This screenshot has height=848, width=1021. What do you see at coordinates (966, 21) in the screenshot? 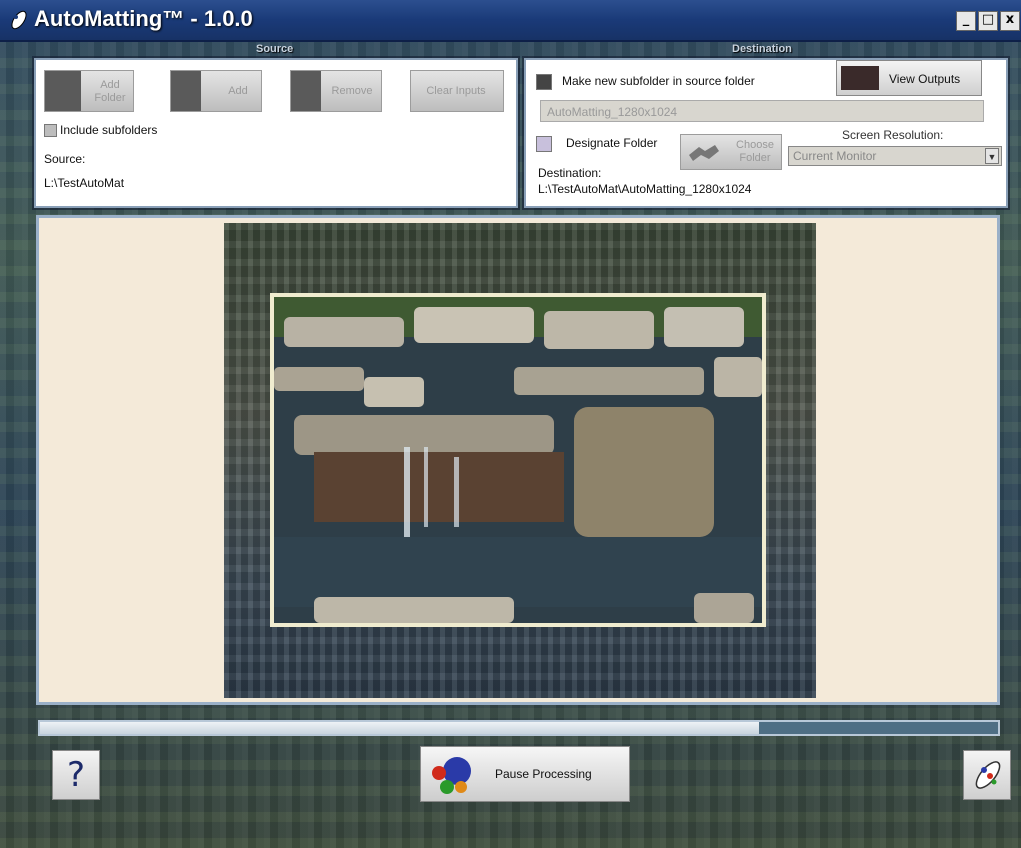
I see `minimize-button: _` at bounding box center [966, 21].